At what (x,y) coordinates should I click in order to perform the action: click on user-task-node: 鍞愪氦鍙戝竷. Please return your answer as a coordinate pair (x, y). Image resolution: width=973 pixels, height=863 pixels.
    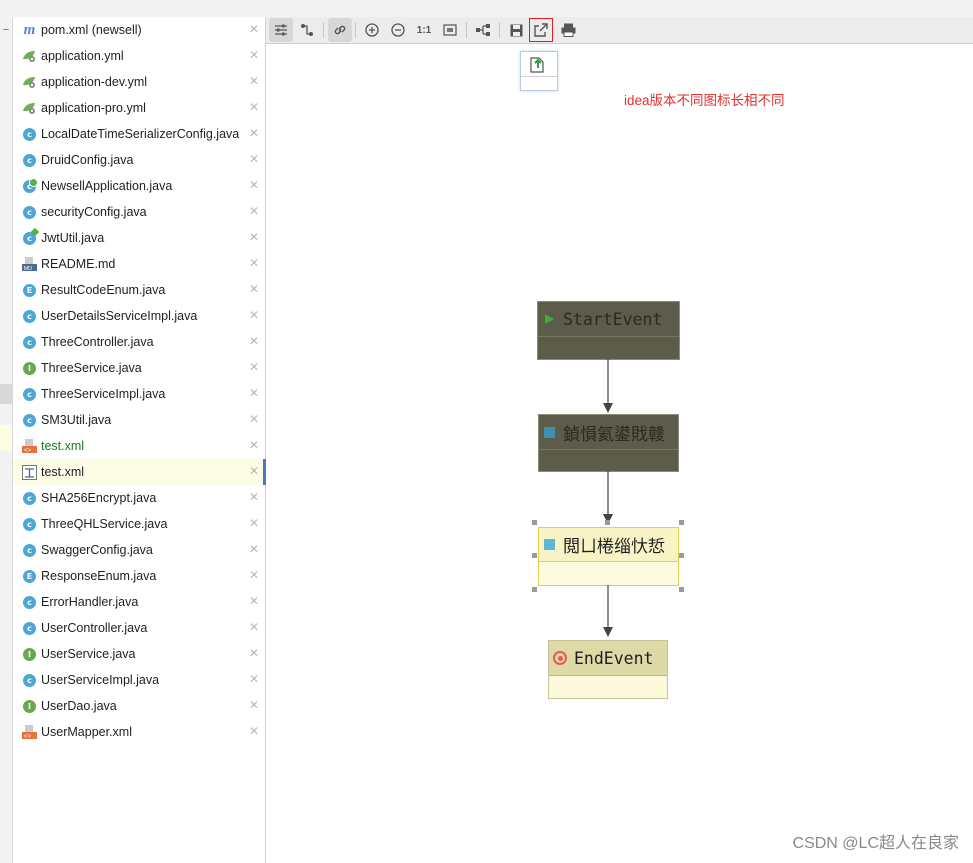
    Looking at the image, I should click on (608, 443).